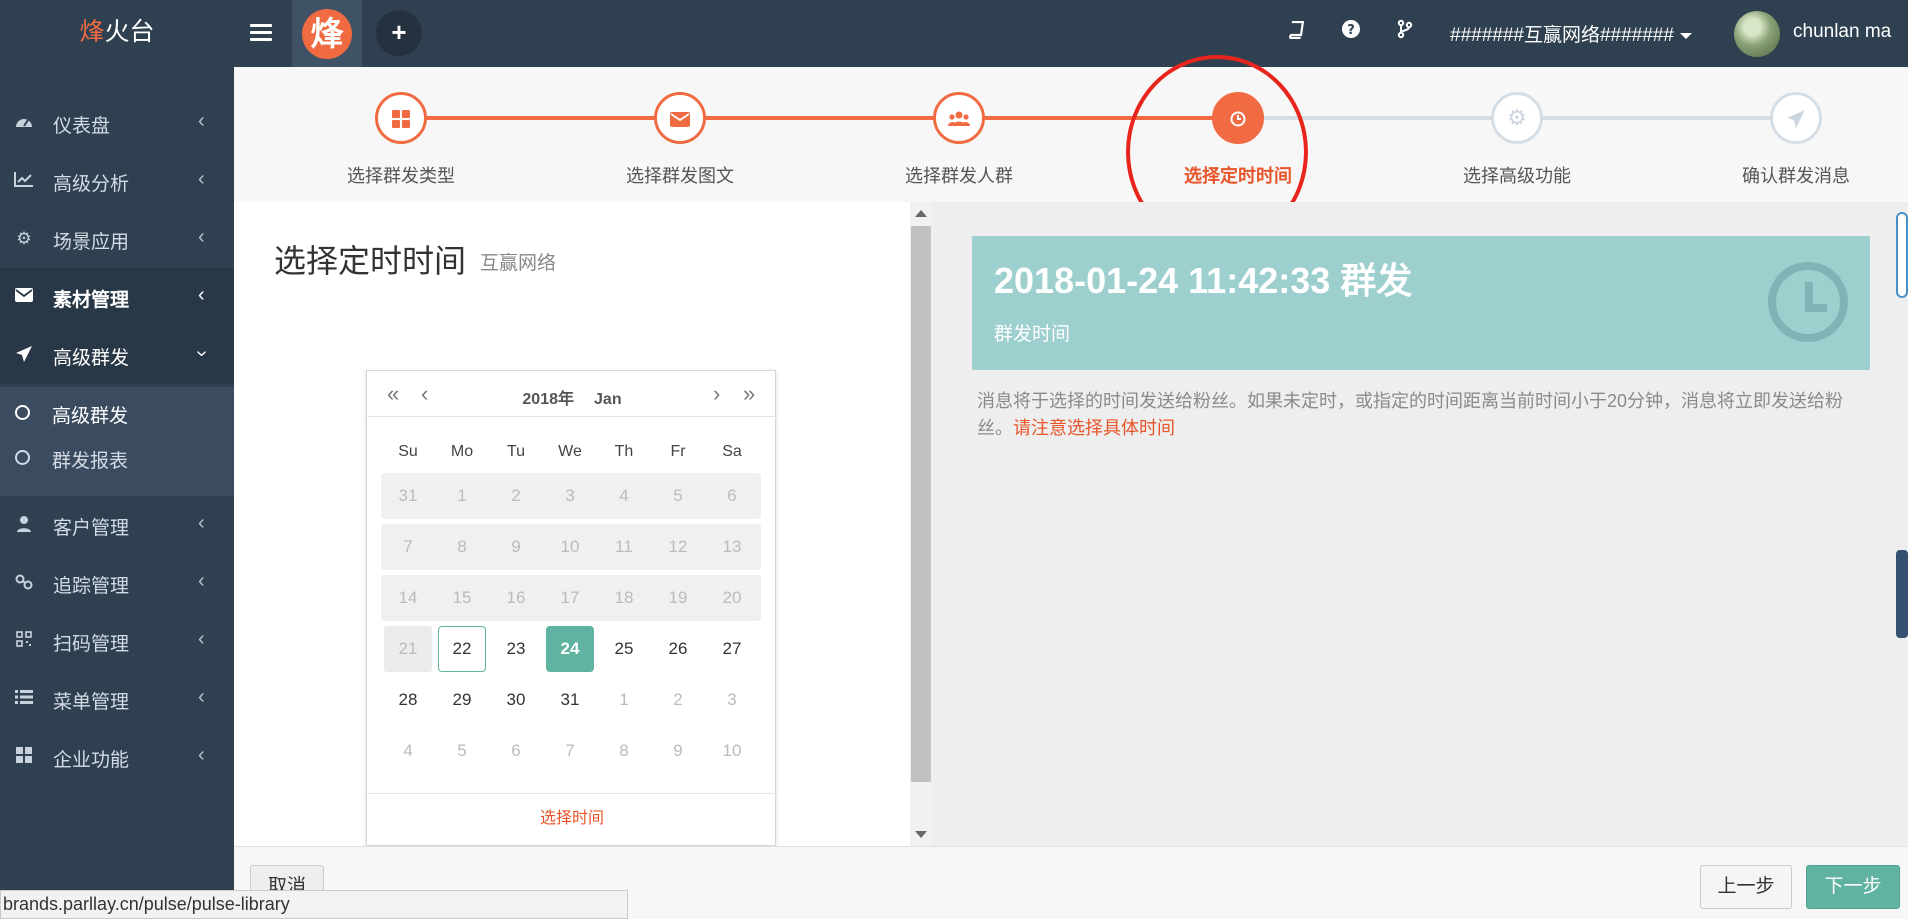 The height and width of the screenshot is (919, 1908). I want to click on calendar-day-next-month: 3, so click(732, 700).